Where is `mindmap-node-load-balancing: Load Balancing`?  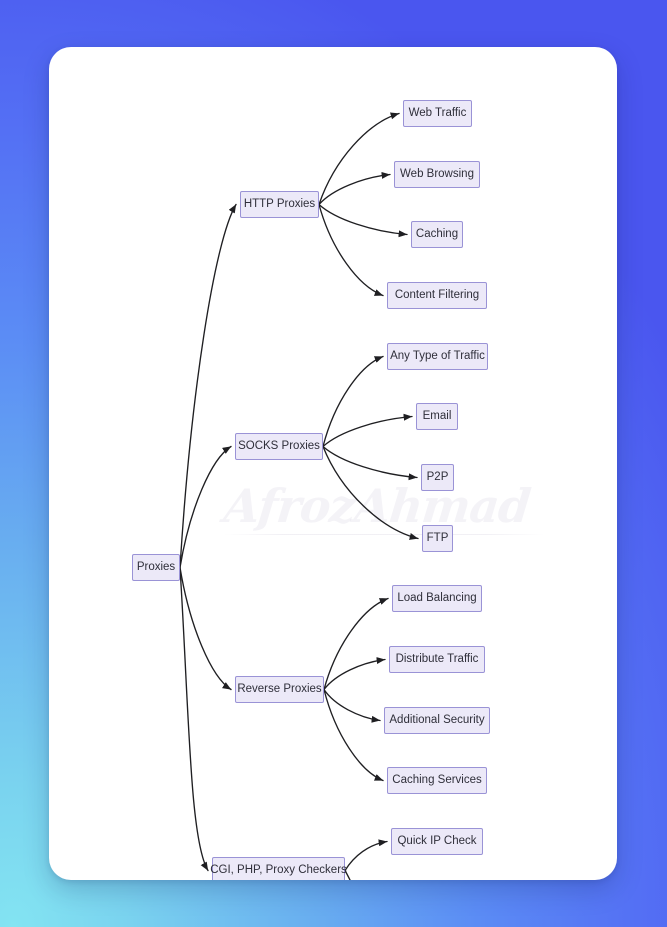
mindmap-node-load-balancing: Load Balancing is located at coordinates (437, 598).